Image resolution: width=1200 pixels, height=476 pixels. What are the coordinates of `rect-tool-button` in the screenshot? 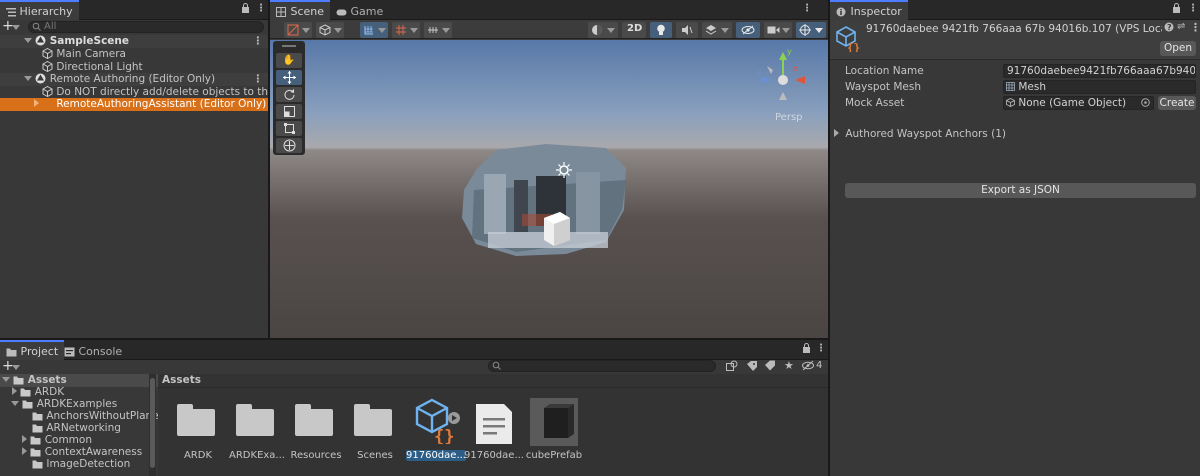 It's located at (289, 128).